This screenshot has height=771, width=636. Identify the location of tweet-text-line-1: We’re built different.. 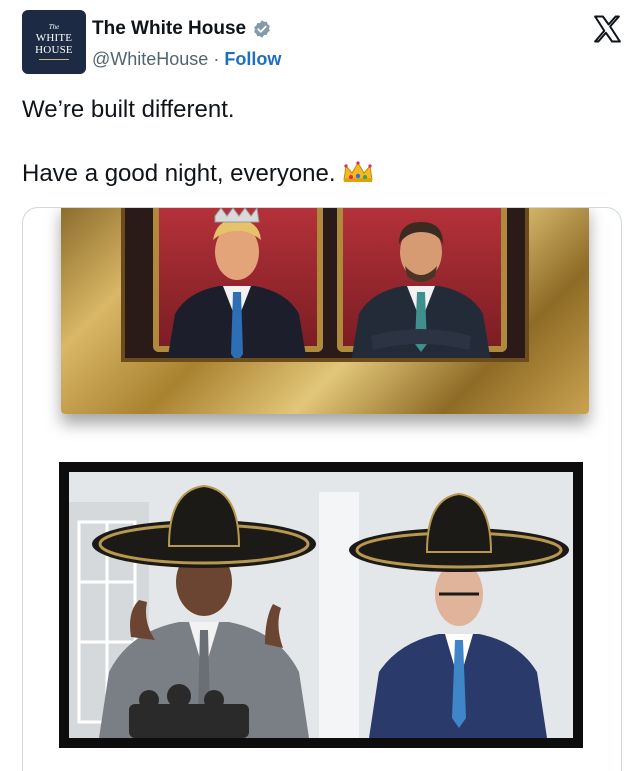
(128, 109).